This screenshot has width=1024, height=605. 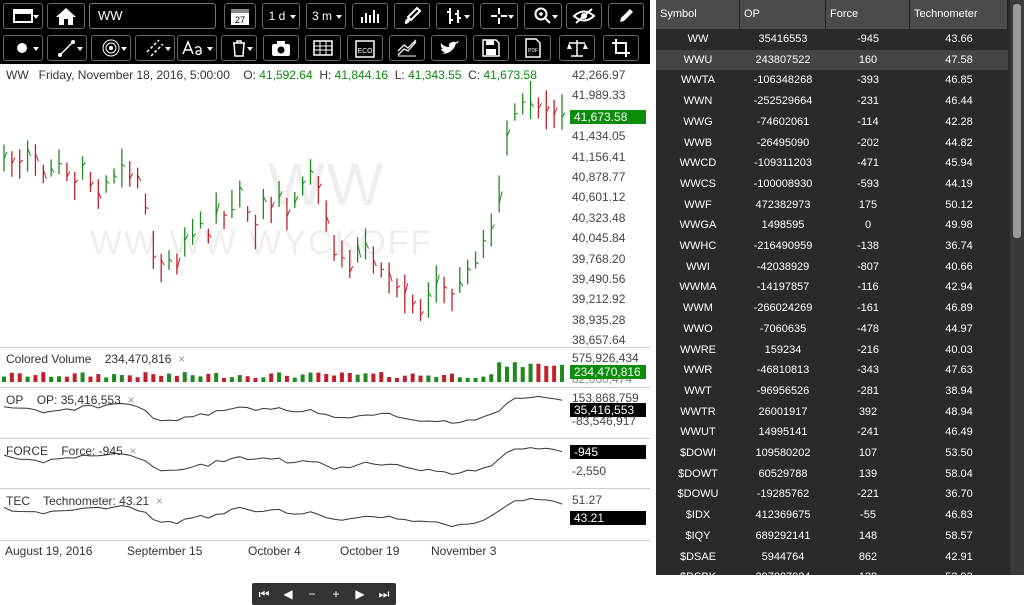 I want to click on range-dropdown: 3 m, so click(x=326, y=16).